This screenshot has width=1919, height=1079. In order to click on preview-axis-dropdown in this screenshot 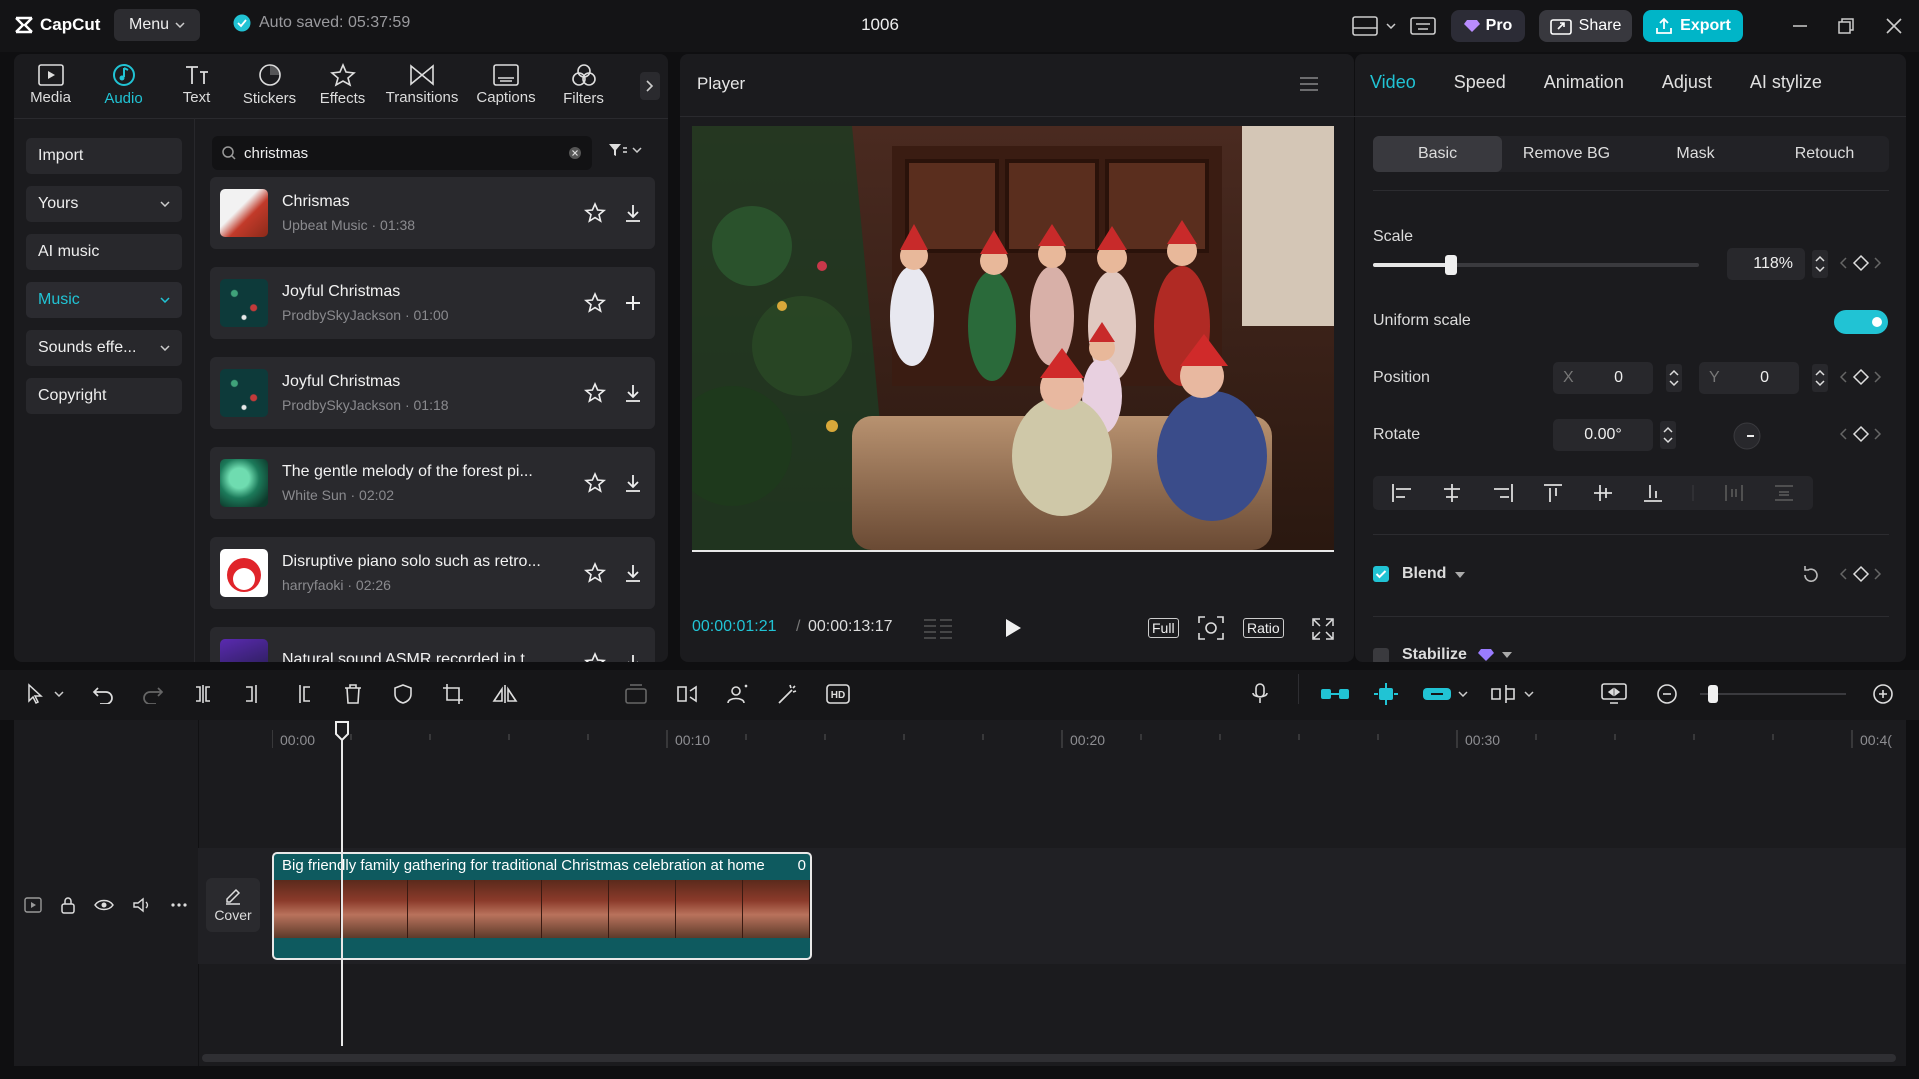, I will do `click(1512, 694)`.